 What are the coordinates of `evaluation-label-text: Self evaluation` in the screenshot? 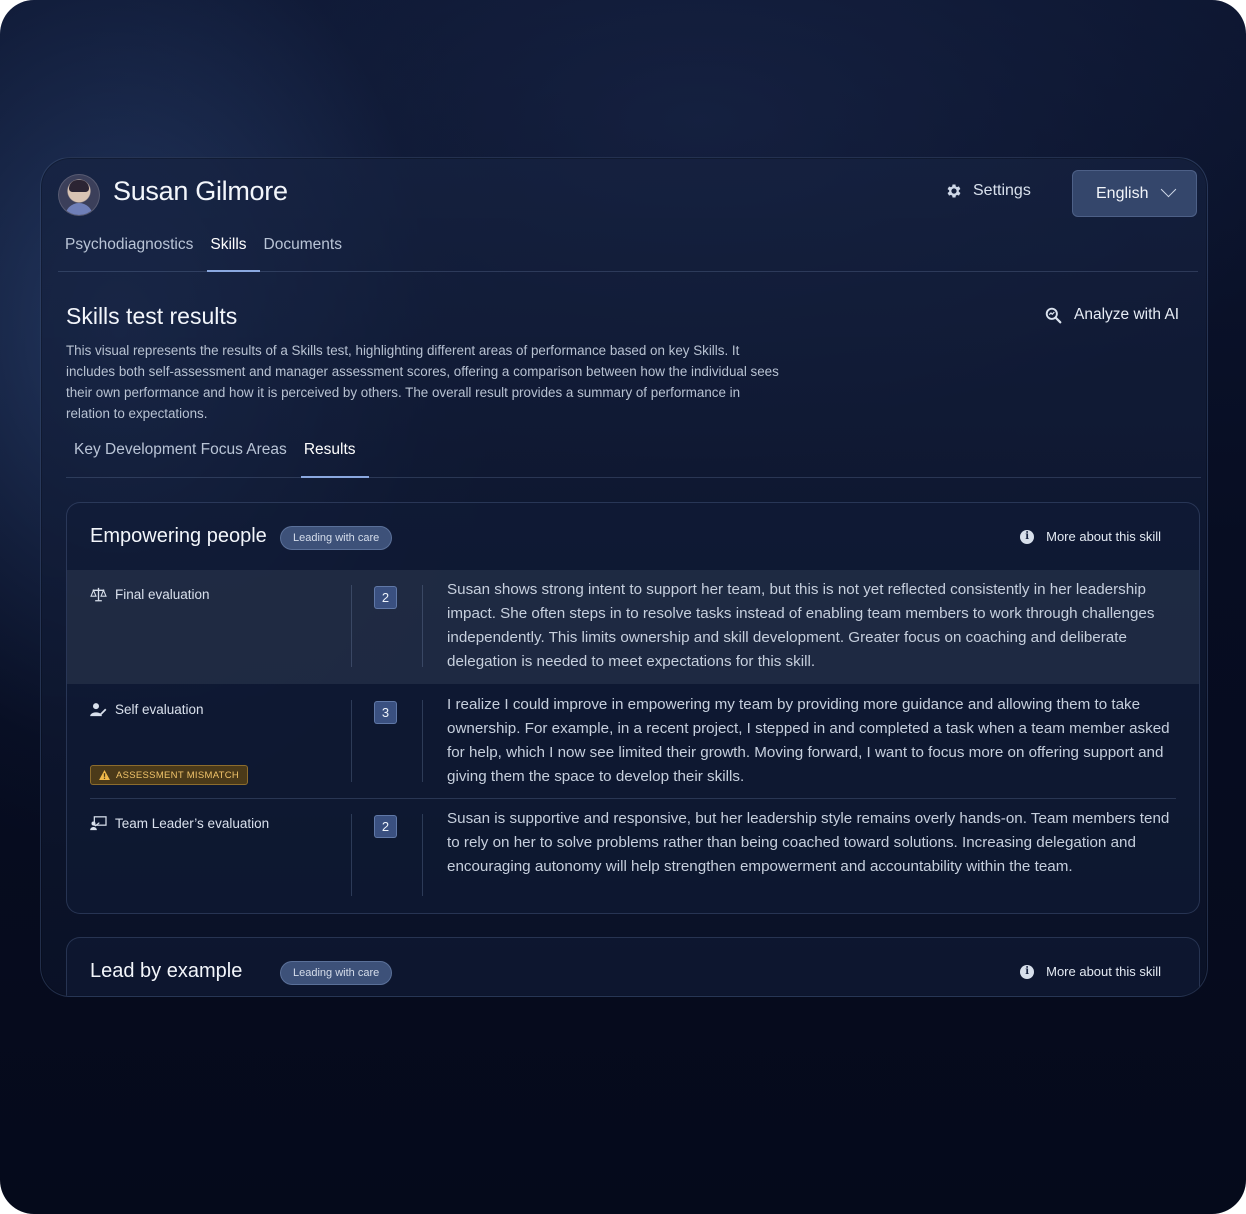 It's located at (159, 709).